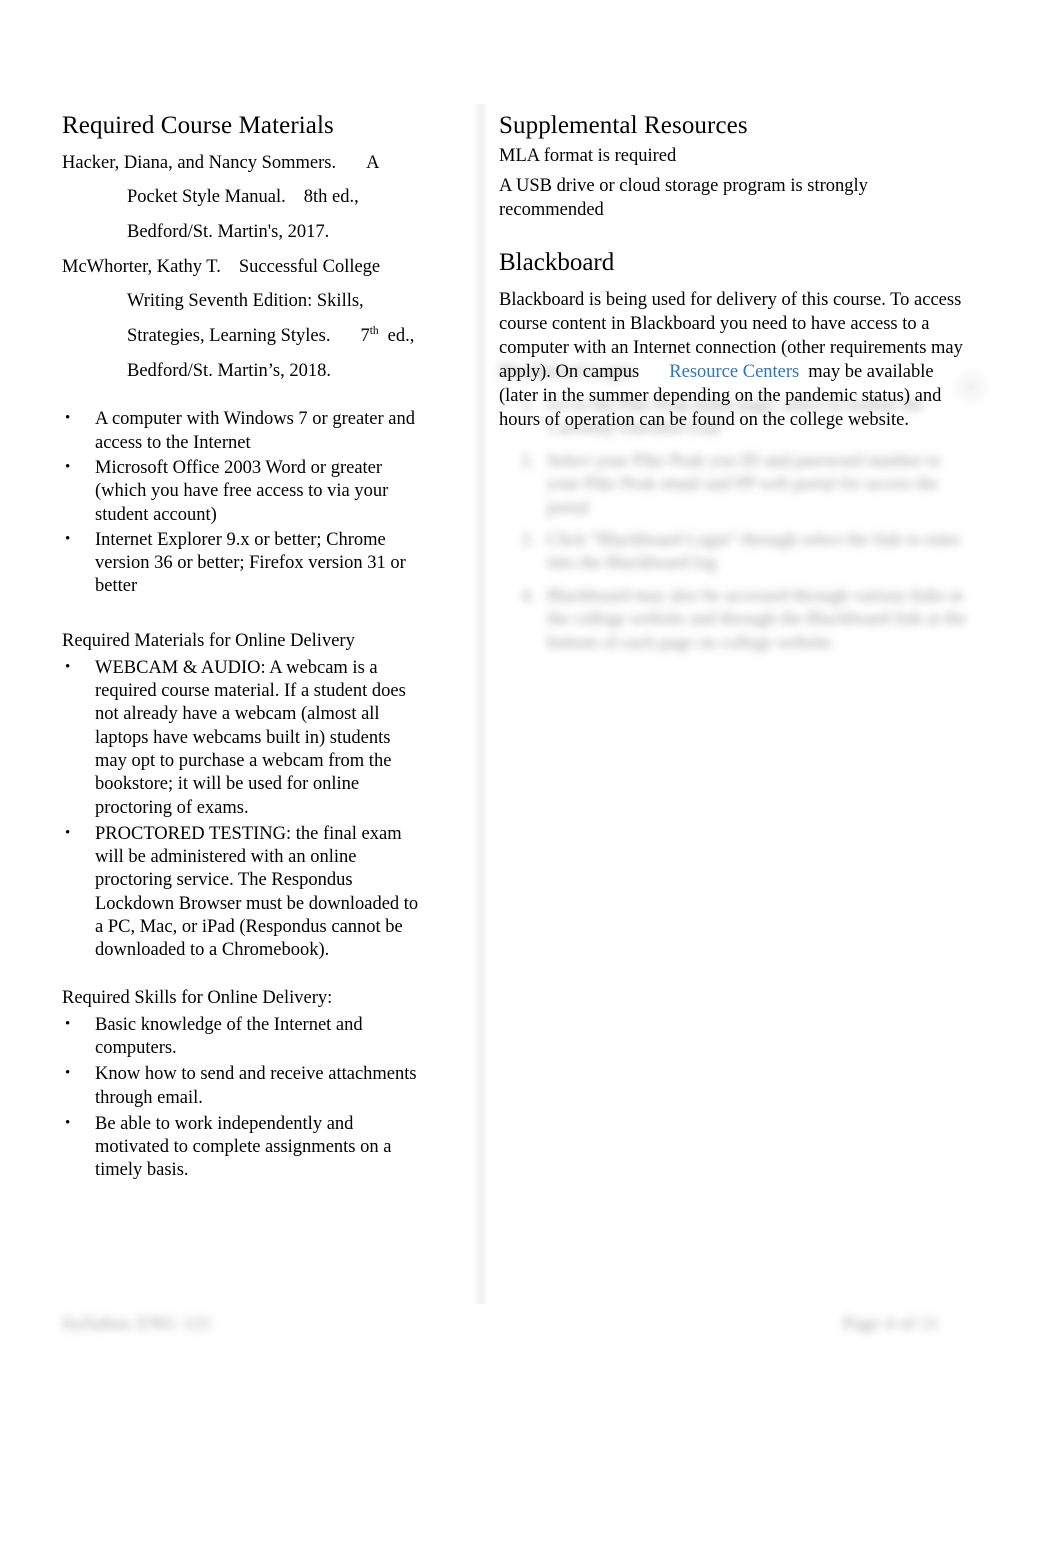 This screenshot has height=1561, width=1062. Describe the element at coordinates (228, 232) in the screenshot. I see `citation-publisher: Bedford/St. Martin's, 2017.` at that location.